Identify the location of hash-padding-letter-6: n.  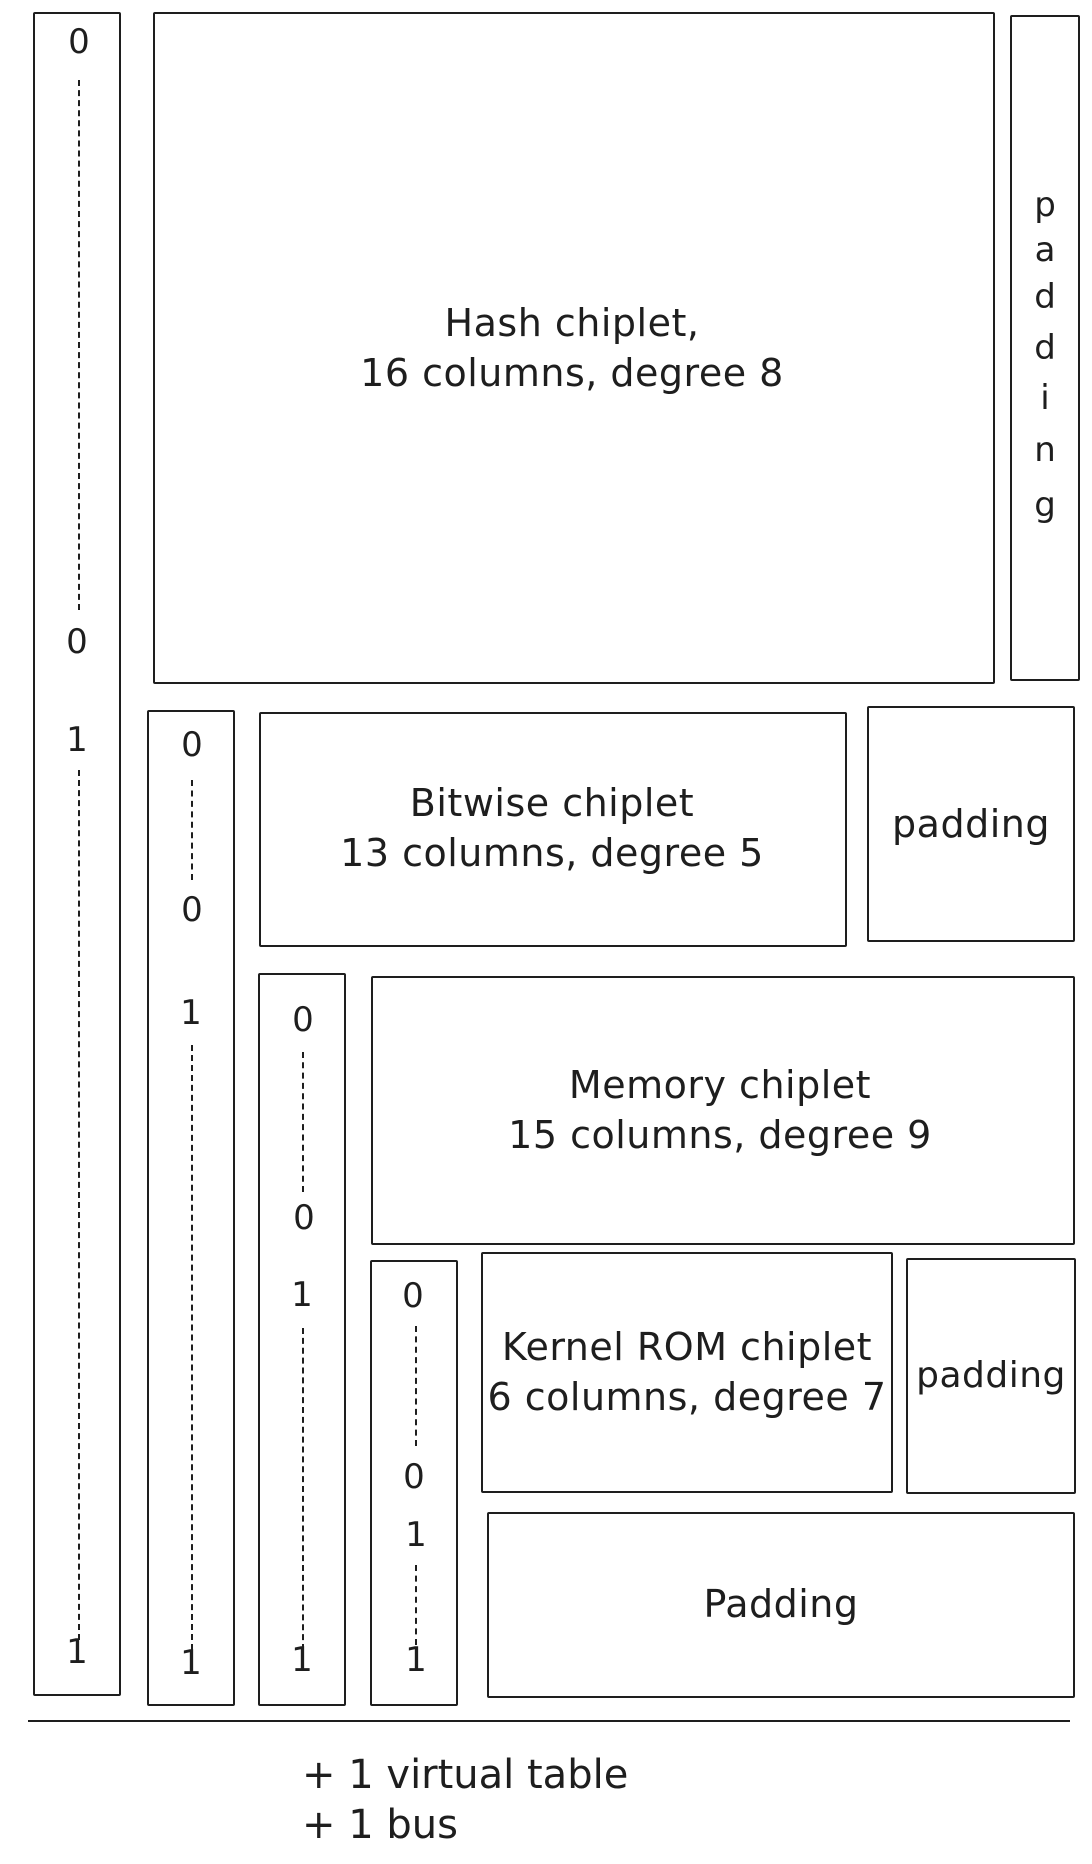
(1045, 450).